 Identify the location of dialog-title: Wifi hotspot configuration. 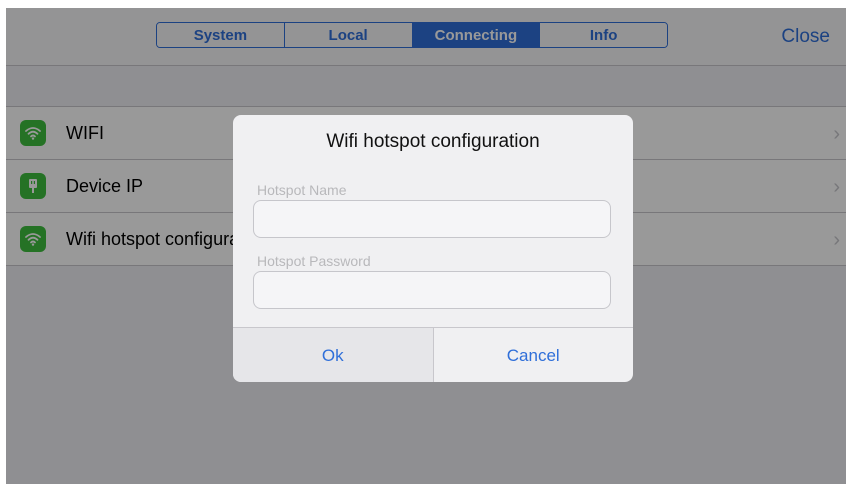
(433, 141).